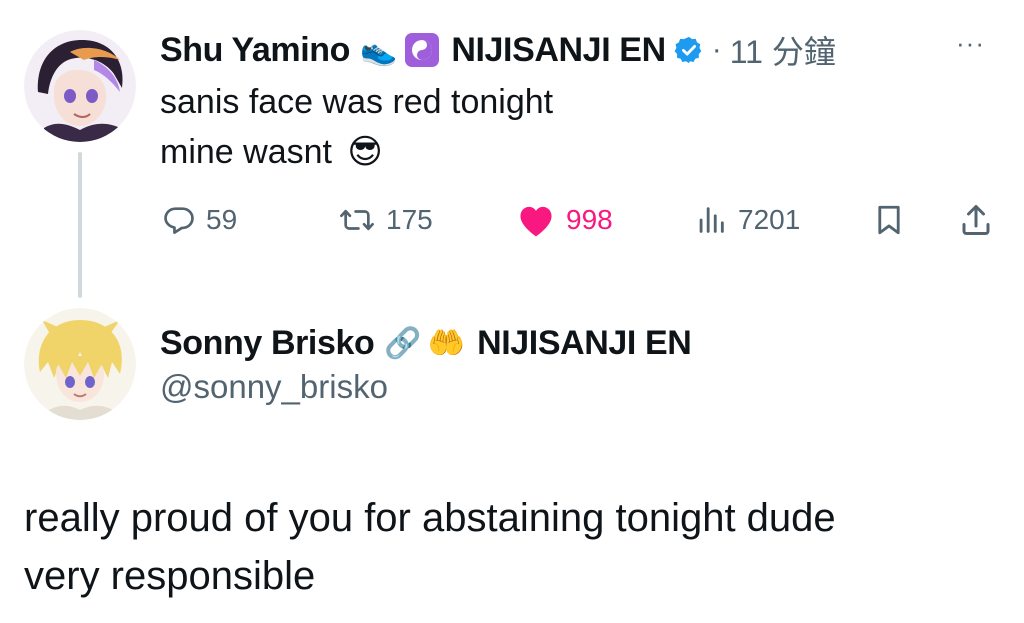 The width and height of the screenshot is (1024, 623). Describe the element at coordinates (769, 219) in the screenshot. I see `view-count: 7201` at that location.